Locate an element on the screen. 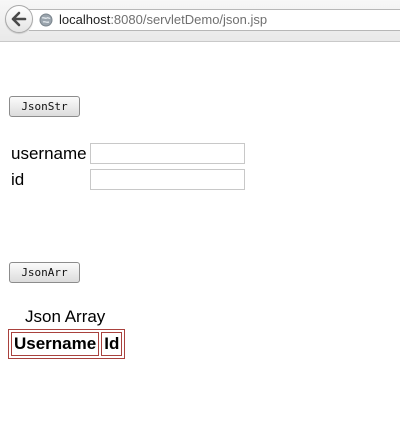 This screenshot has height=440, width=400. jsonstr-button: JsonStr is located at coordinates (44, 106).